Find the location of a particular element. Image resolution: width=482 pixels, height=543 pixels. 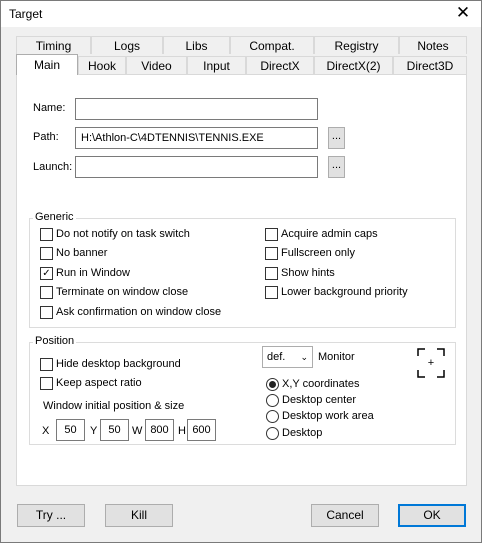

terminate-on-close-label: Terminate on window close is located at coordinates (122, 292).